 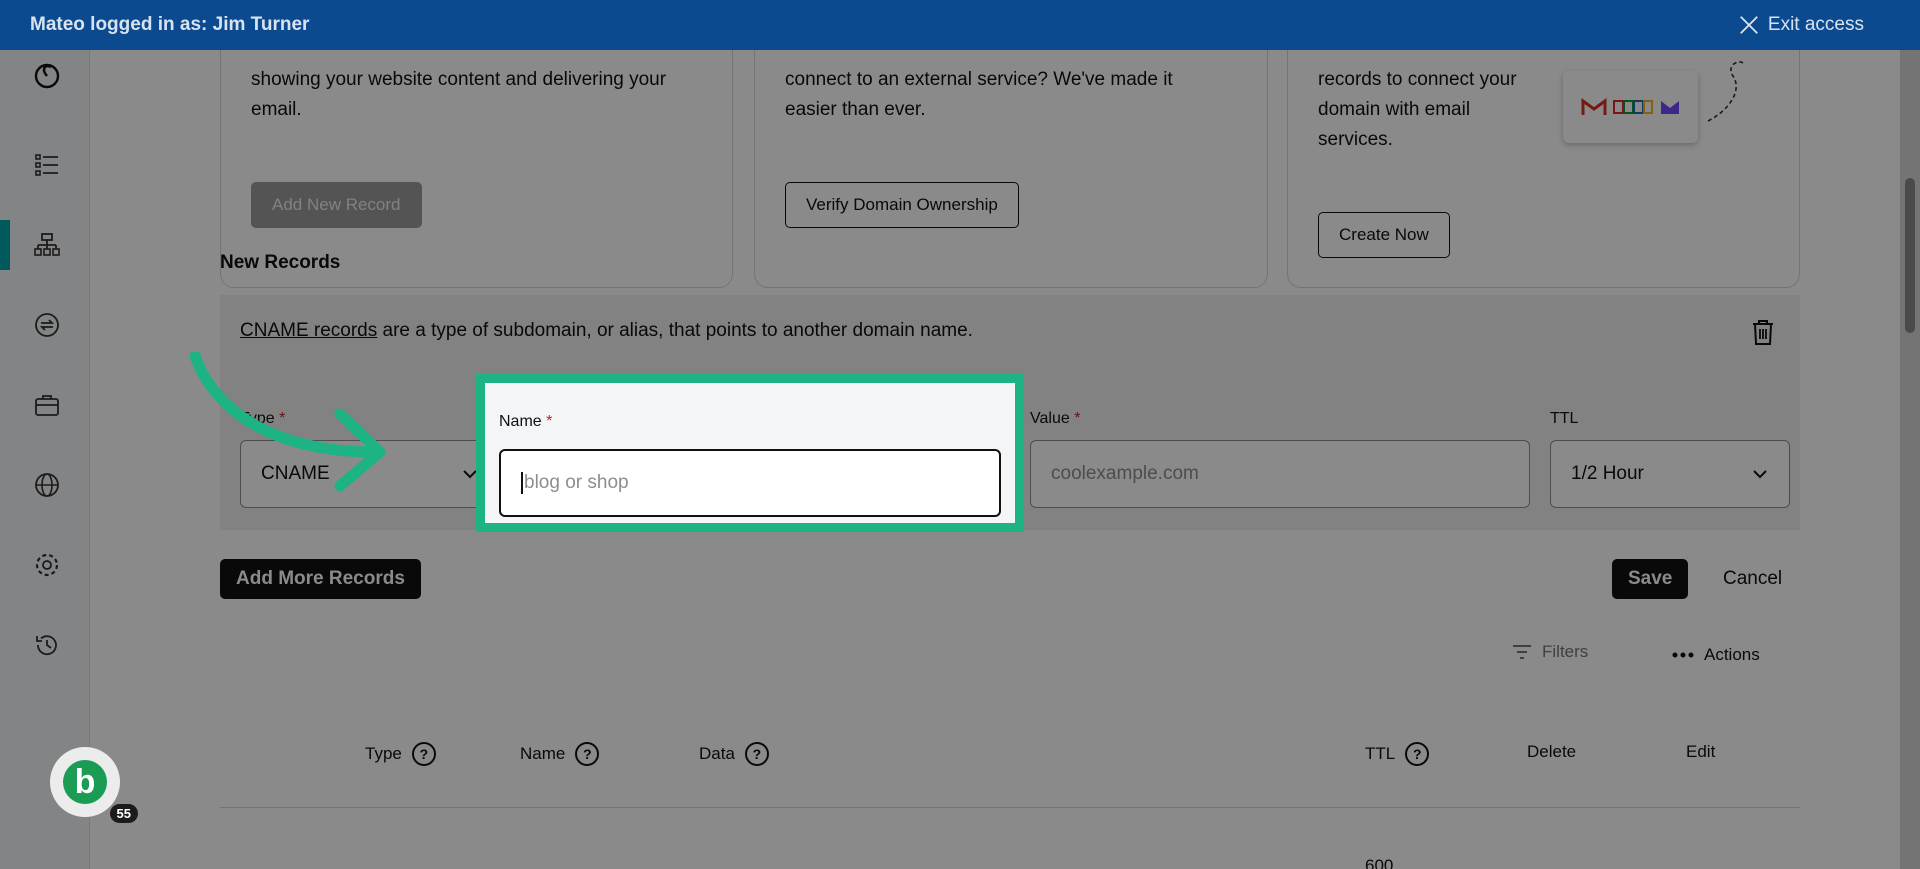 I want to click on exit-access-label: Exit access, so click(x=1815, y=24).